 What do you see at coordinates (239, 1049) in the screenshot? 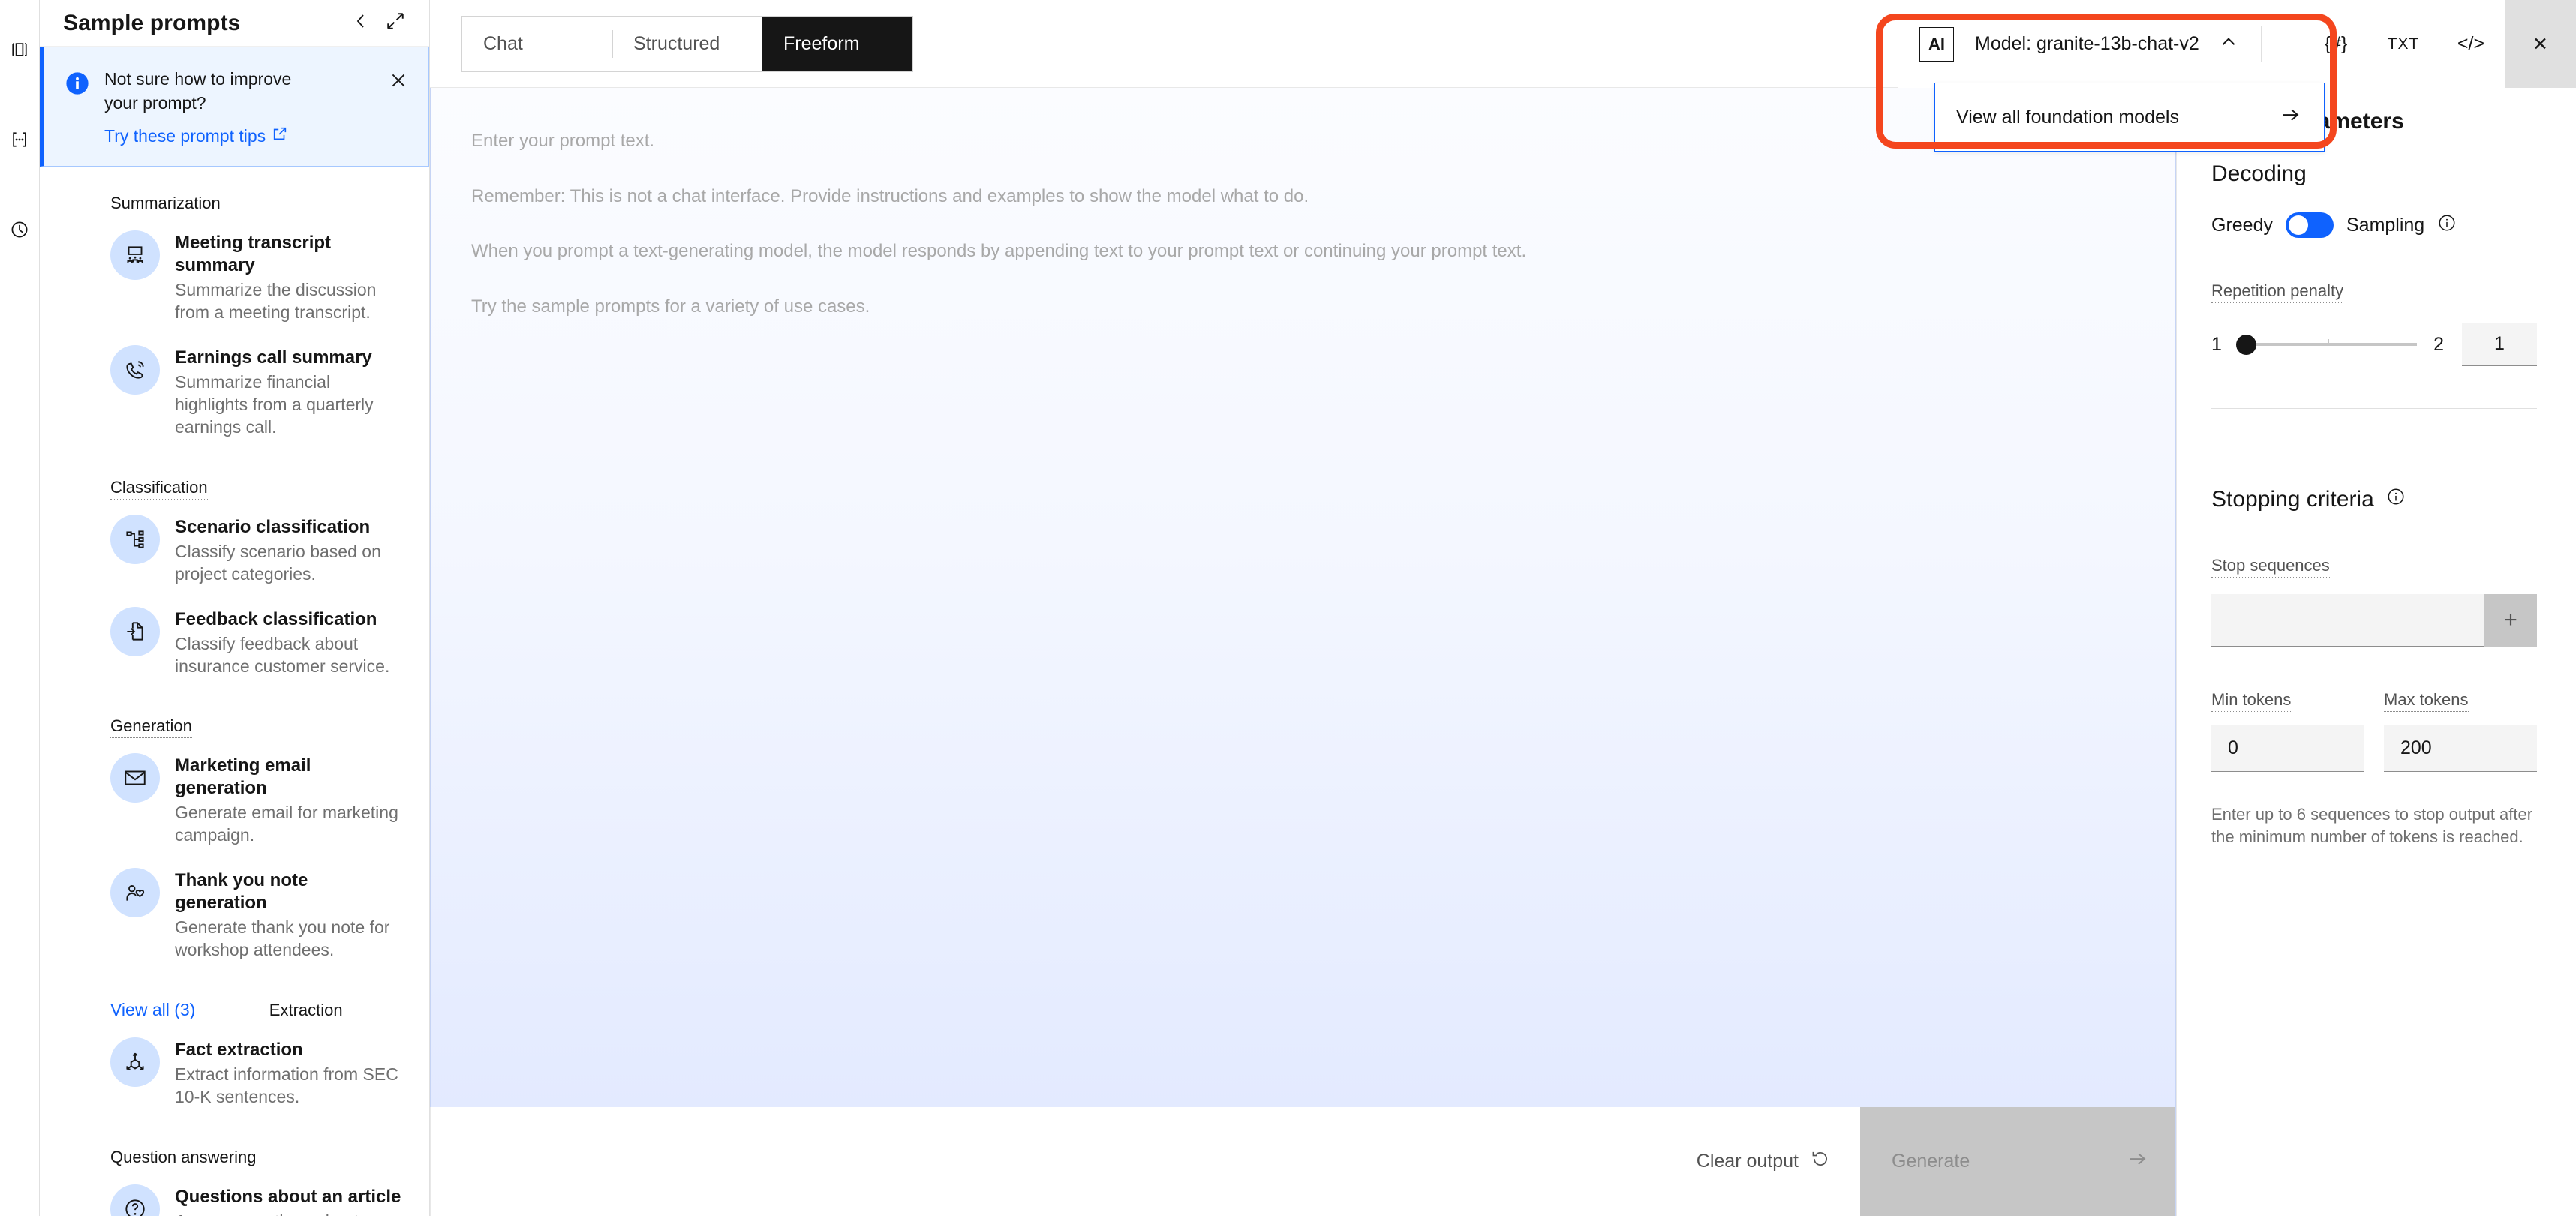
I see `list-item-title: Fact extraction` at bounding box center [239, 1049].